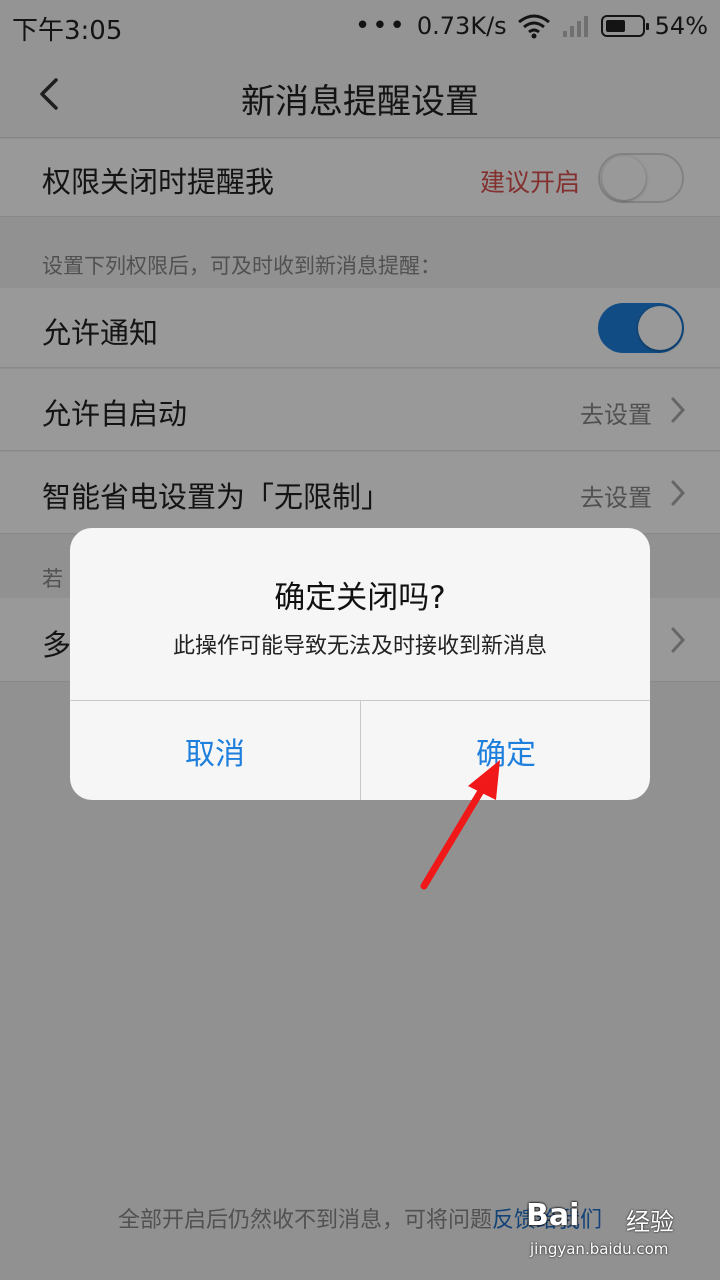 This screenshot has height=1280, width=720. I want to click on red-arrow-annotation, so click(460, 825).